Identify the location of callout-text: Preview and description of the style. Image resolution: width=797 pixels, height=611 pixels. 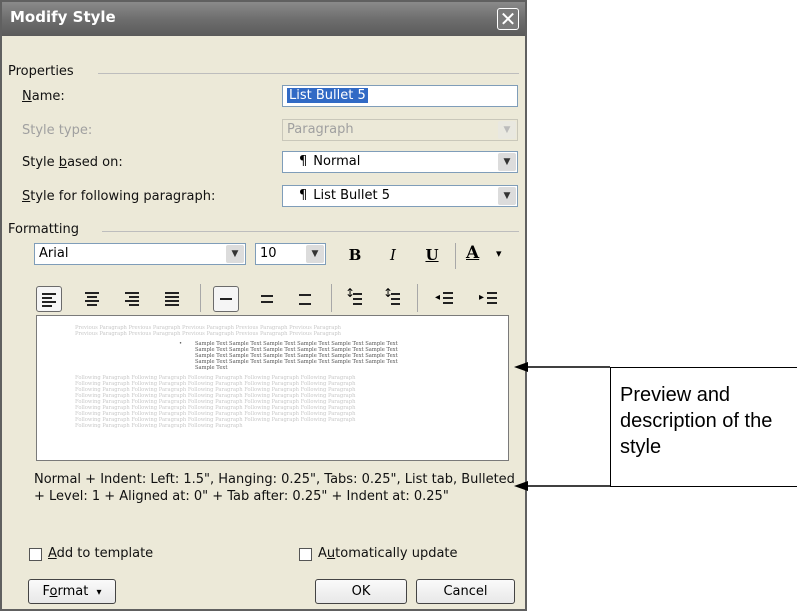
(696, 421).